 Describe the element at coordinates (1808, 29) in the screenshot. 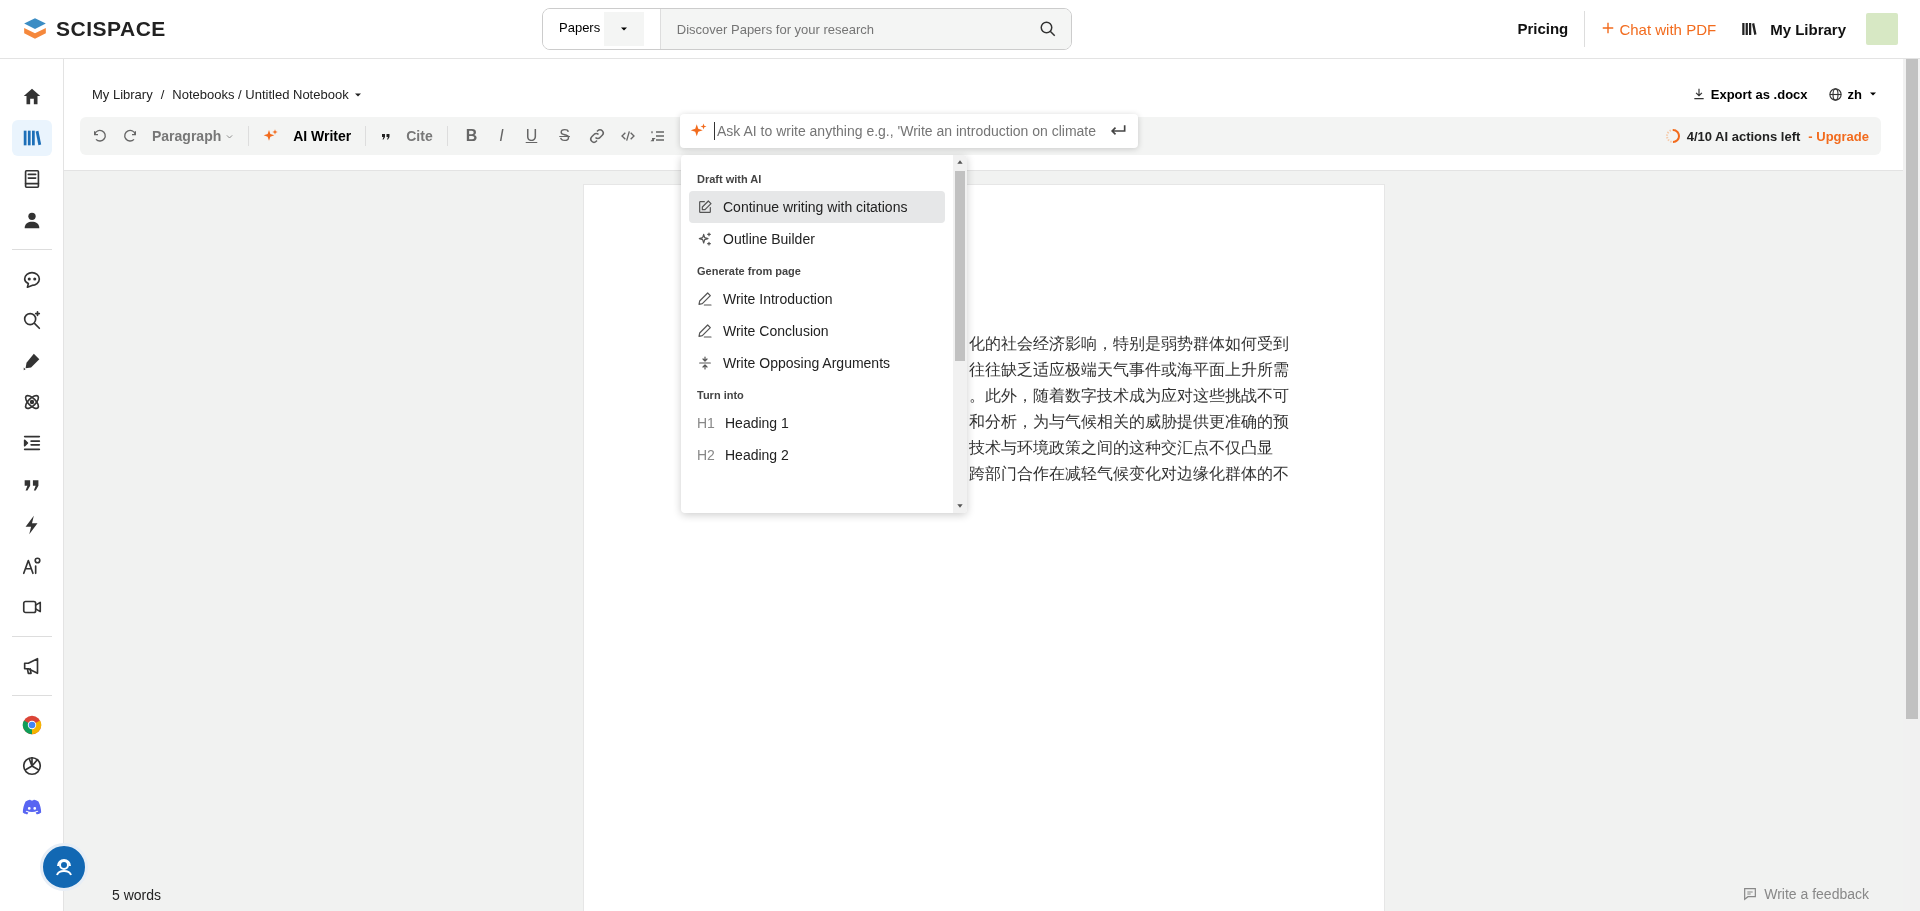

I see `my-library-link: My Library` at that location.